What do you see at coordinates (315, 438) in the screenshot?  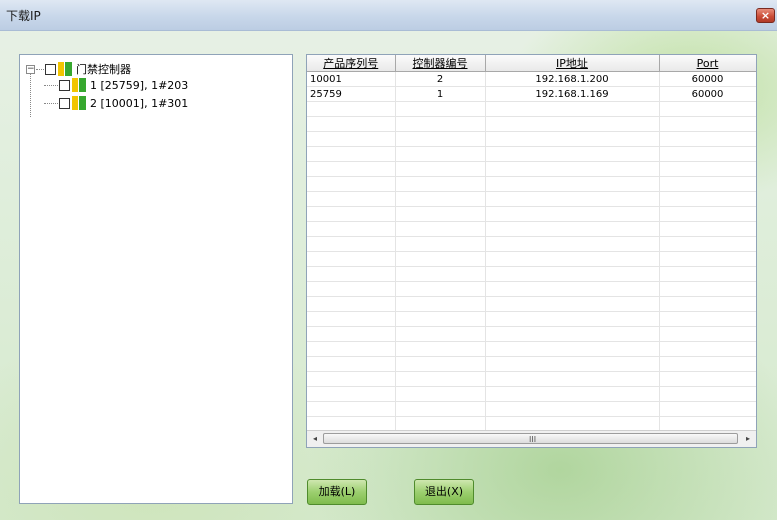 I see `scroll-left-icon: ◂` at bounding box center [315, 438].